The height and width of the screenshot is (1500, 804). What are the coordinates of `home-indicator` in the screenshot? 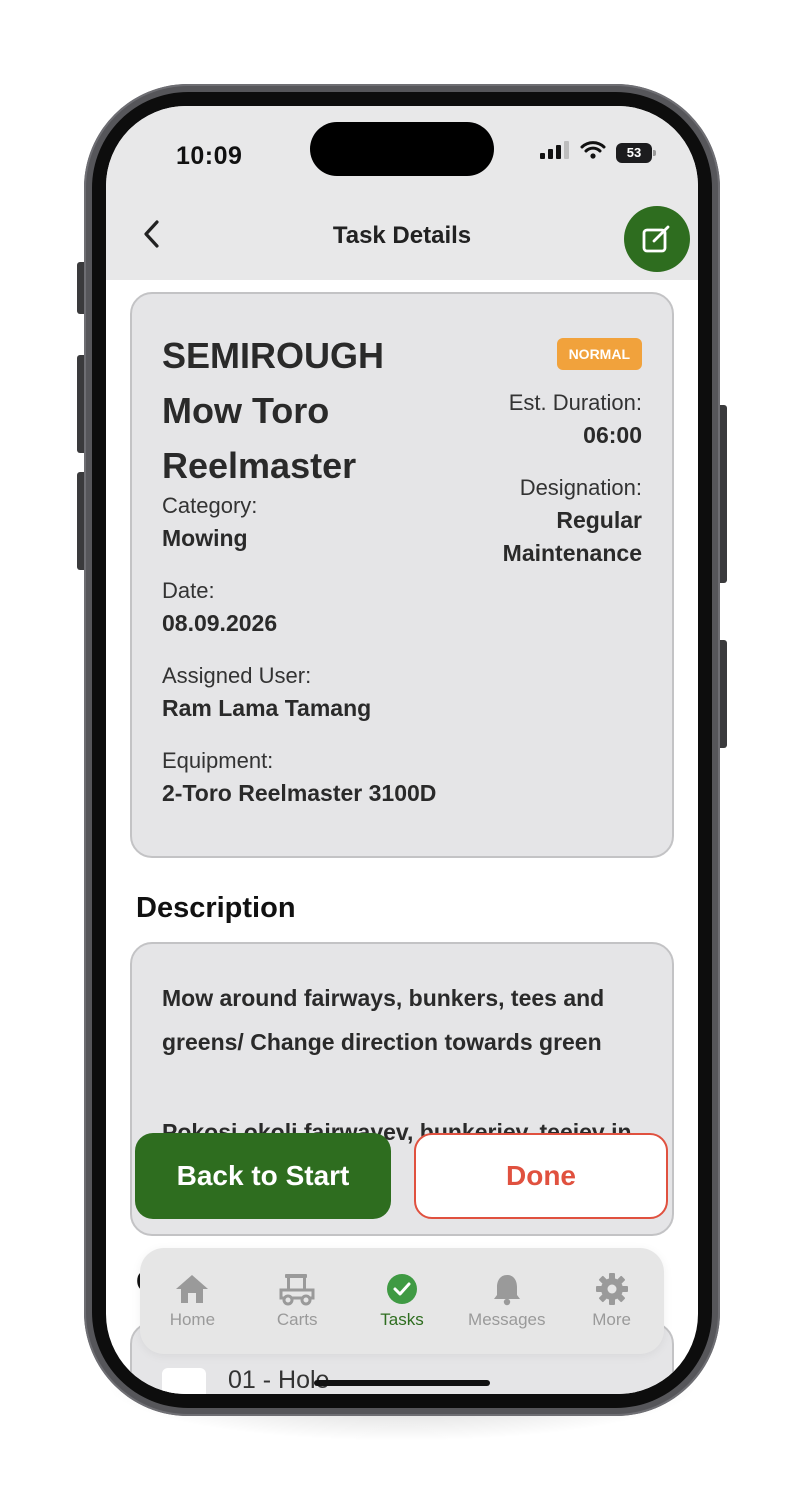 It's located at (402, 1383).